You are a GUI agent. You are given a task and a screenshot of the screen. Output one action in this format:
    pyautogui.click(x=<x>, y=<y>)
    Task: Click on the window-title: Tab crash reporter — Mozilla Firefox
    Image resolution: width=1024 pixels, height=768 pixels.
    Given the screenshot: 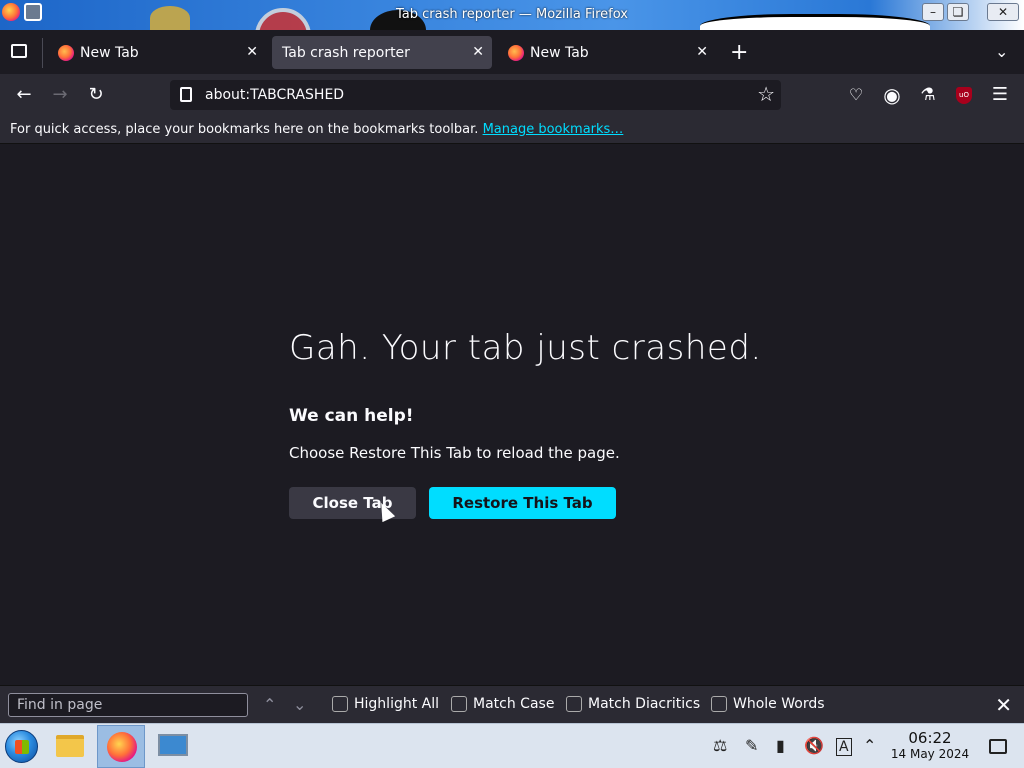 What is the action you would take?
    pyautogui.click(x=511, y=14)
    